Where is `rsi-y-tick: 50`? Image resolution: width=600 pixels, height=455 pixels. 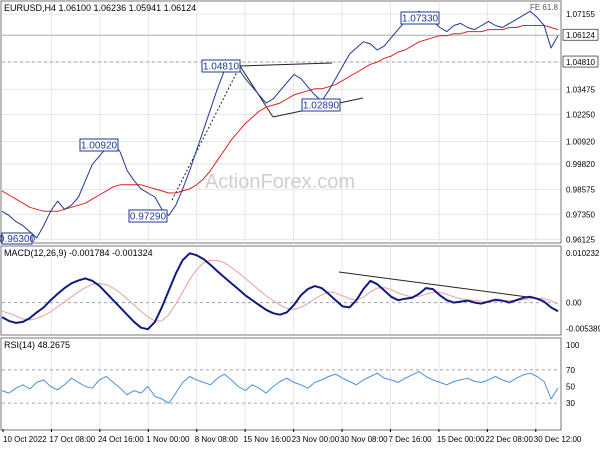
rsi-y-tick: 50 is located at coordinates (570, 387).